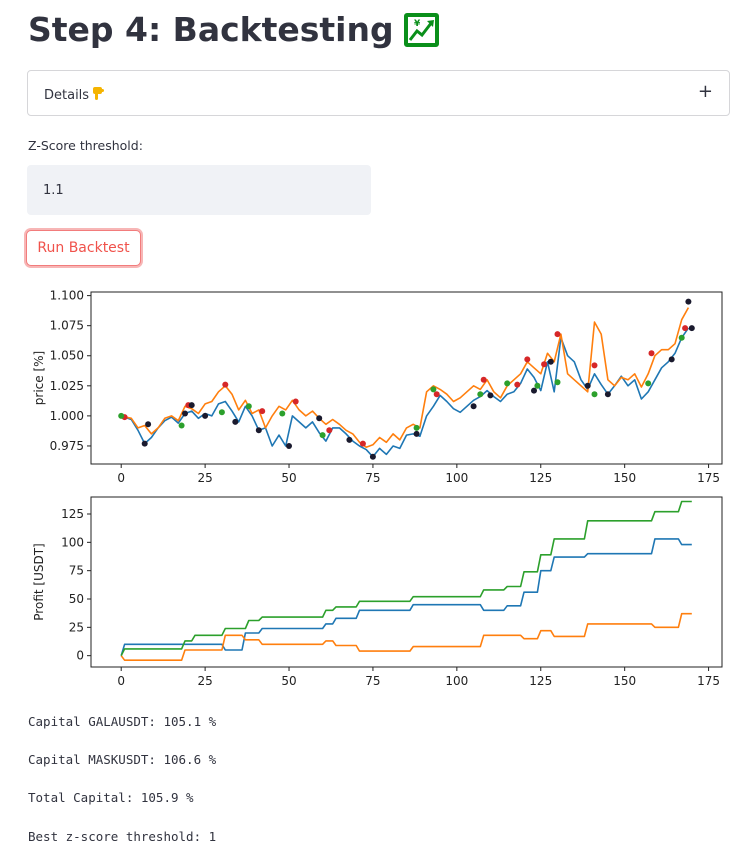 The image size is (746, 858). What do you see at coordinates (67, 95) in the screenshot?
I see `details-label-text: Details` at bounding box center [67, 95].